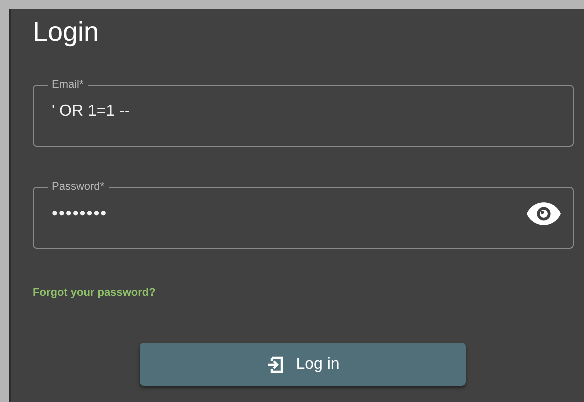 Image resolution: width=584 pixels, height=402 pixels. What do you see at coordinates (544, 214) in the screenshot?
I see `eye-icon` at bounding box center [544, 214].